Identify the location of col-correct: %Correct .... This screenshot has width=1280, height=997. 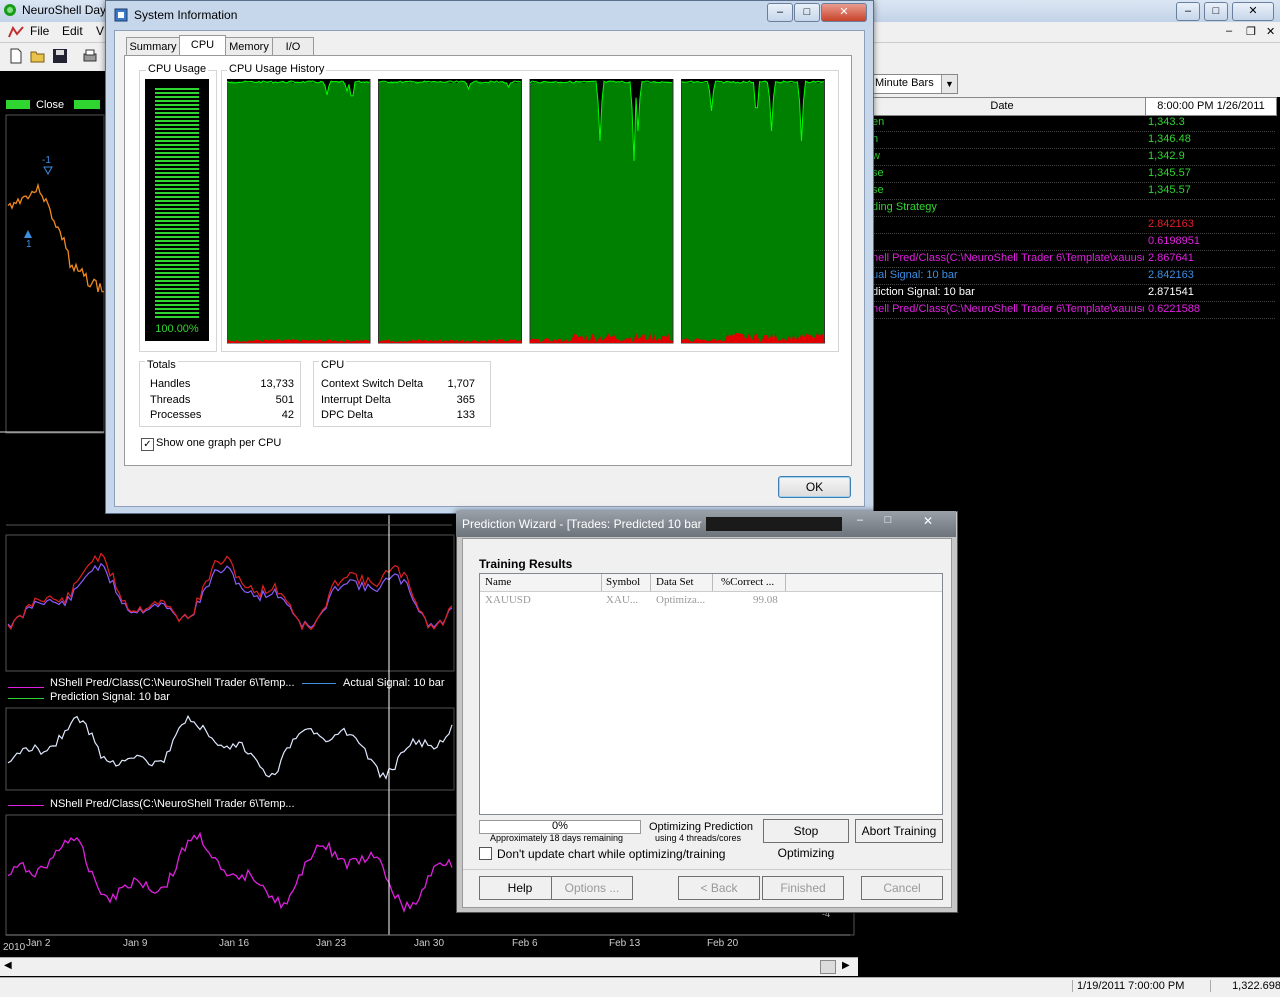
(749, 582).